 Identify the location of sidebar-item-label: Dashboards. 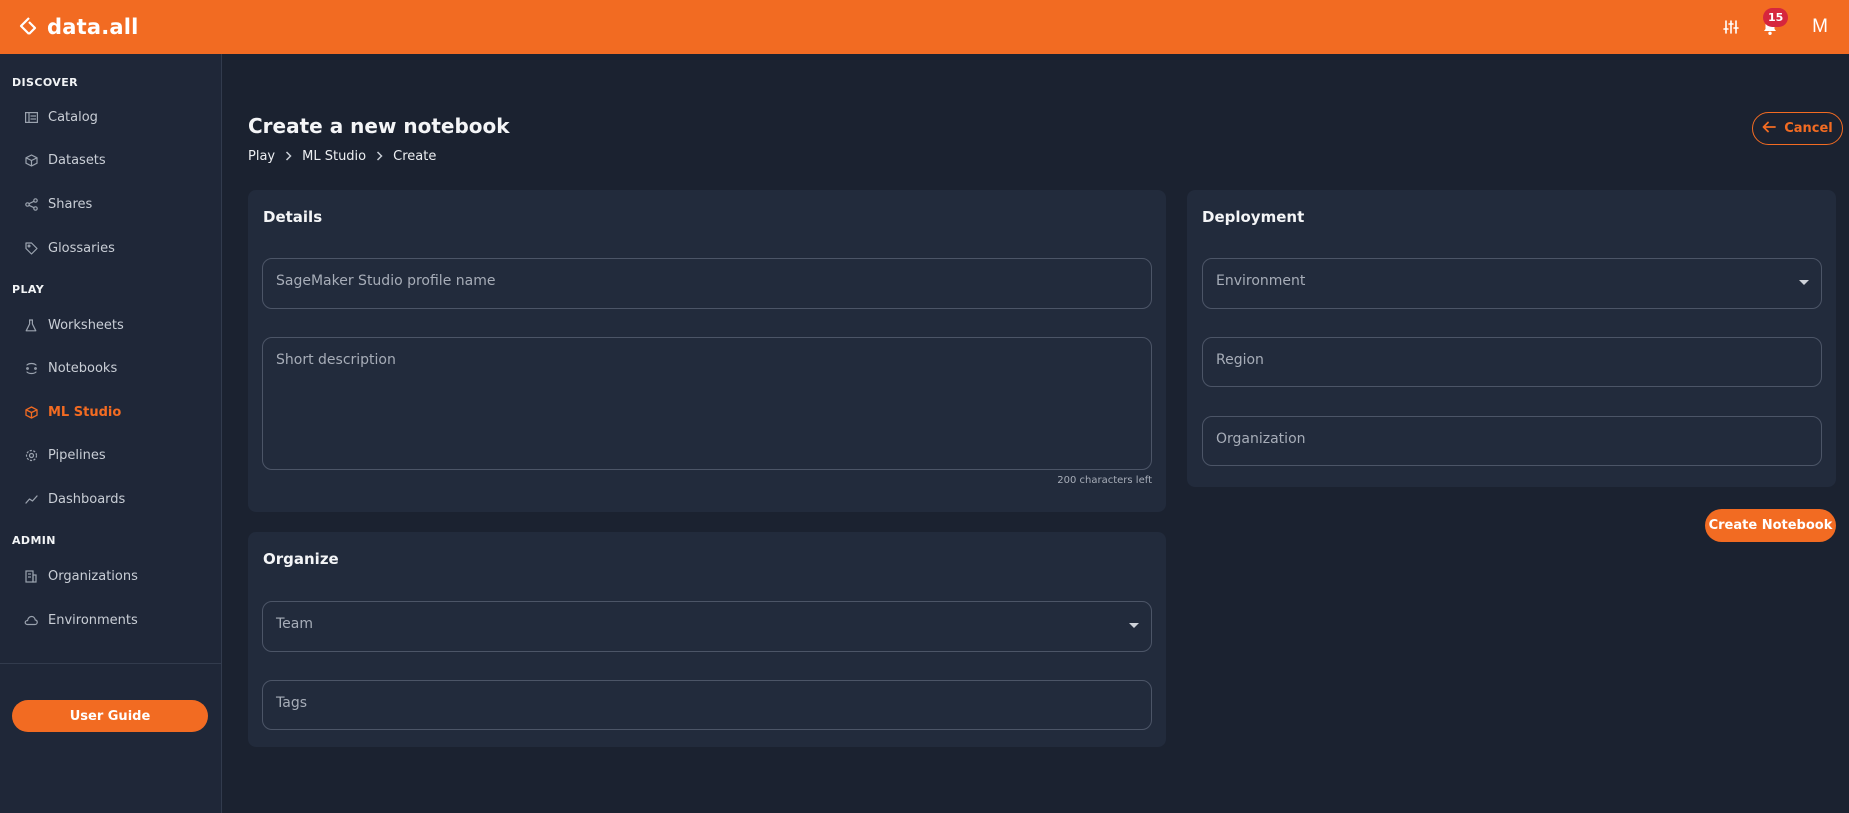
(87, 499).